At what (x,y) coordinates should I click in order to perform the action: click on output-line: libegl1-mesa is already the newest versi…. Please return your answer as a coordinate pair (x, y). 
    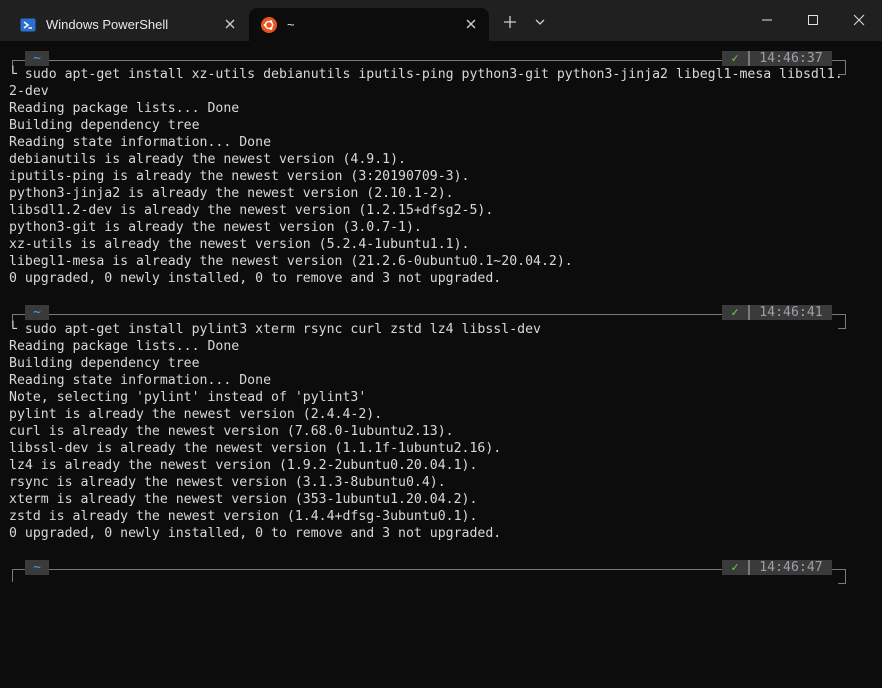
    Looking at the image, I should click on (291, 261).